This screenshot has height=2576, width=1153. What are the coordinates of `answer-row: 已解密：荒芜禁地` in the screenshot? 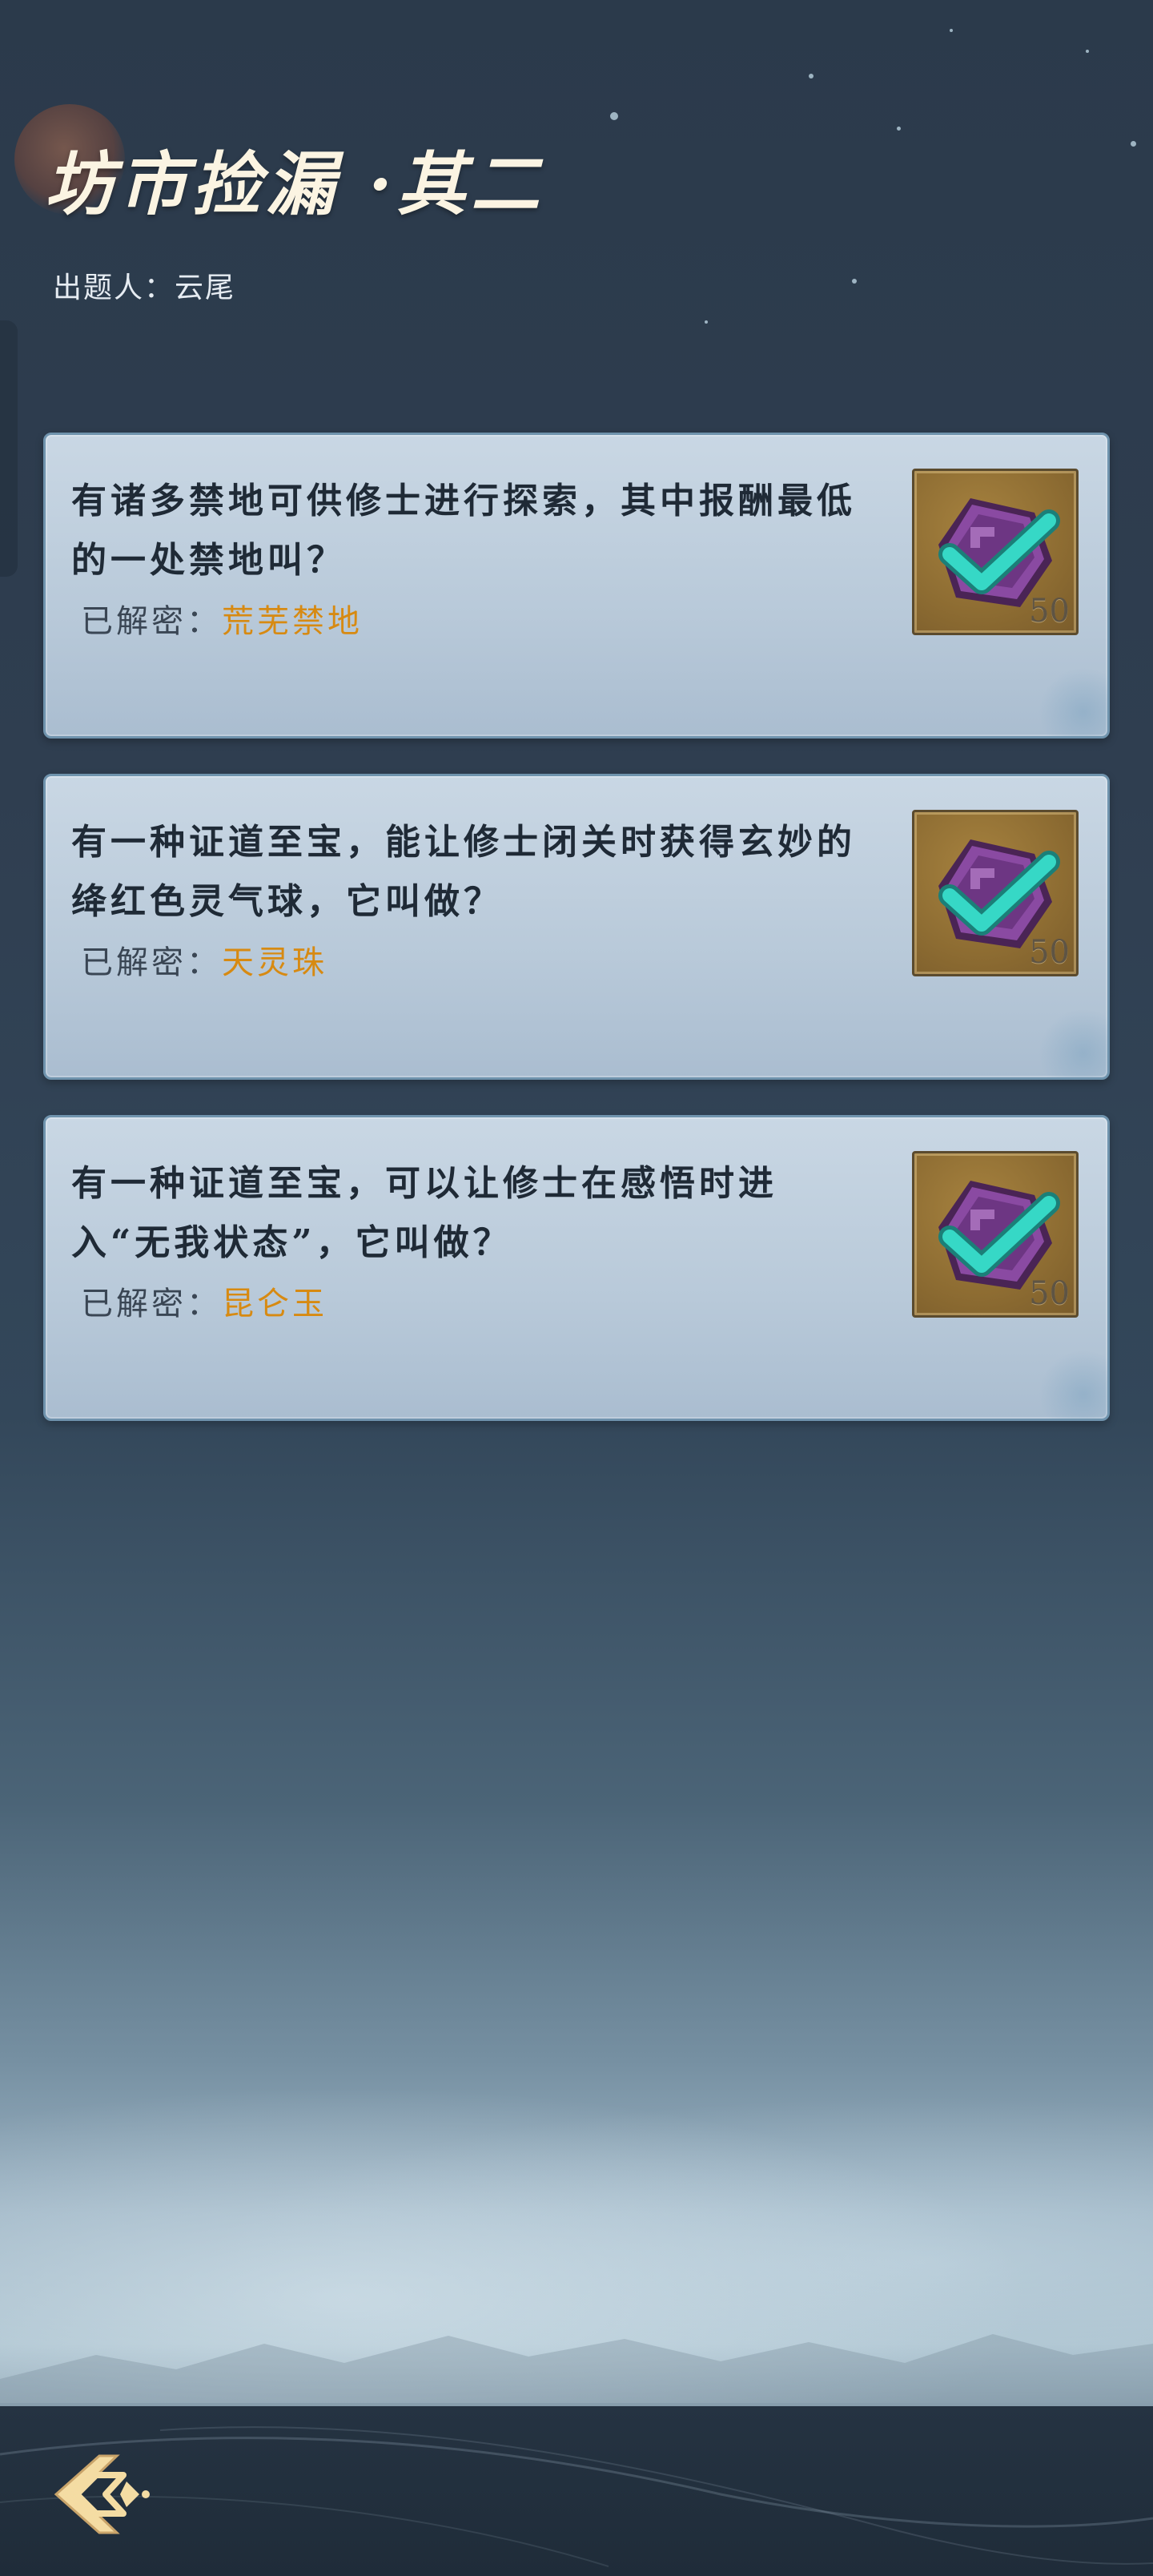 It's located at (222, 618).